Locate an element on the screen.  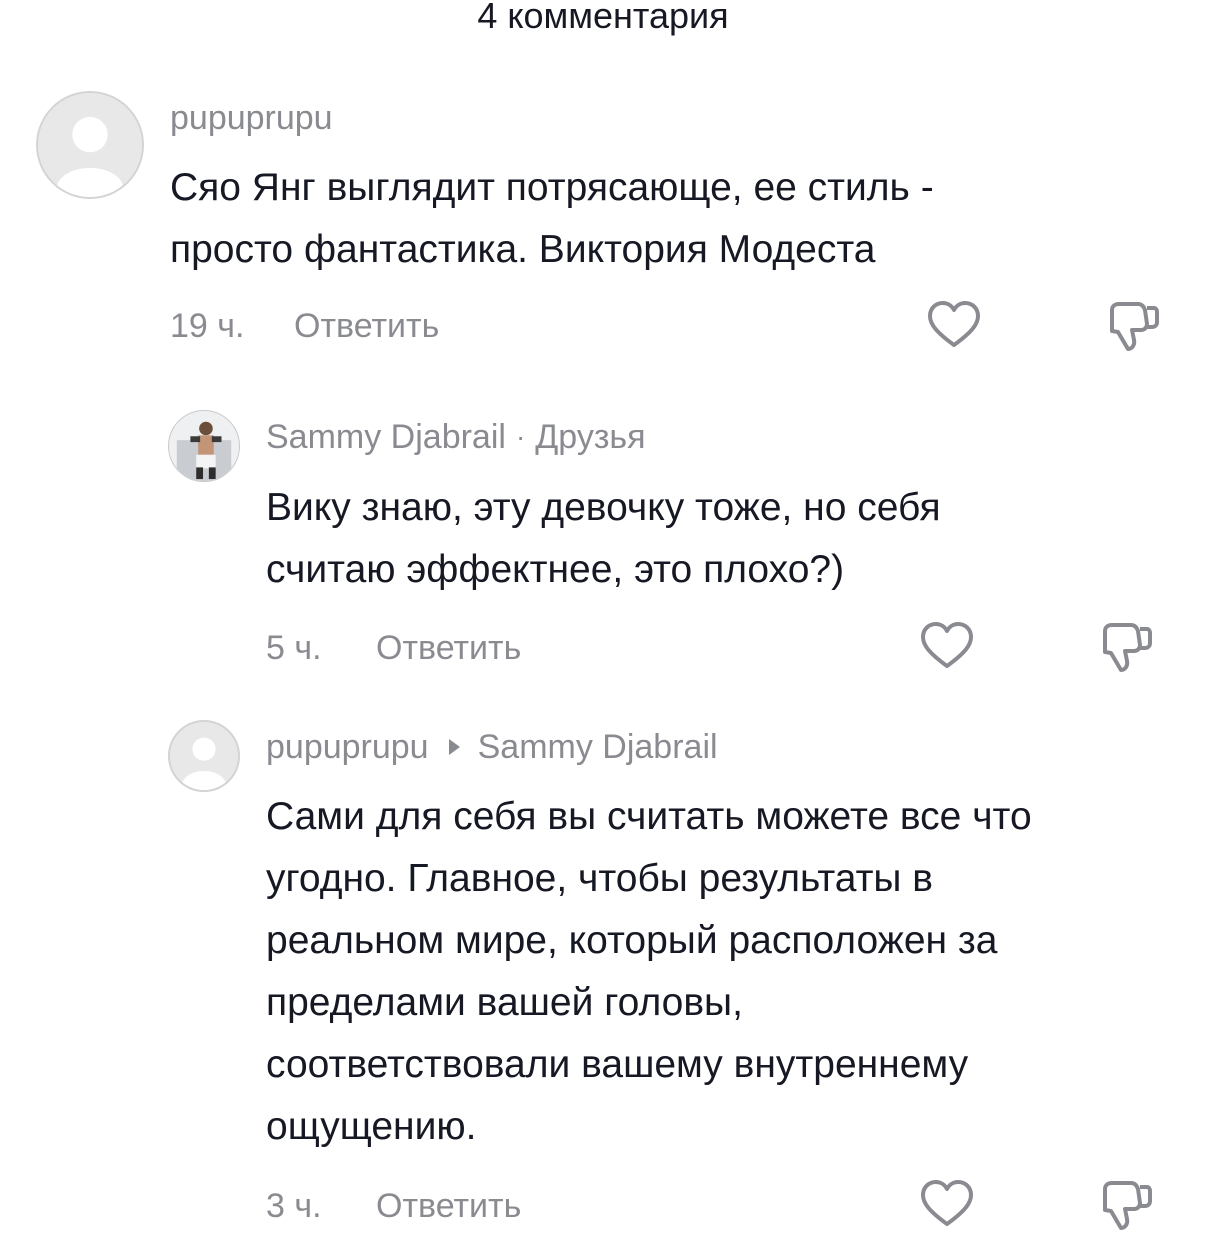
friends-badge: Друзья is located at coordinates (590, 437).